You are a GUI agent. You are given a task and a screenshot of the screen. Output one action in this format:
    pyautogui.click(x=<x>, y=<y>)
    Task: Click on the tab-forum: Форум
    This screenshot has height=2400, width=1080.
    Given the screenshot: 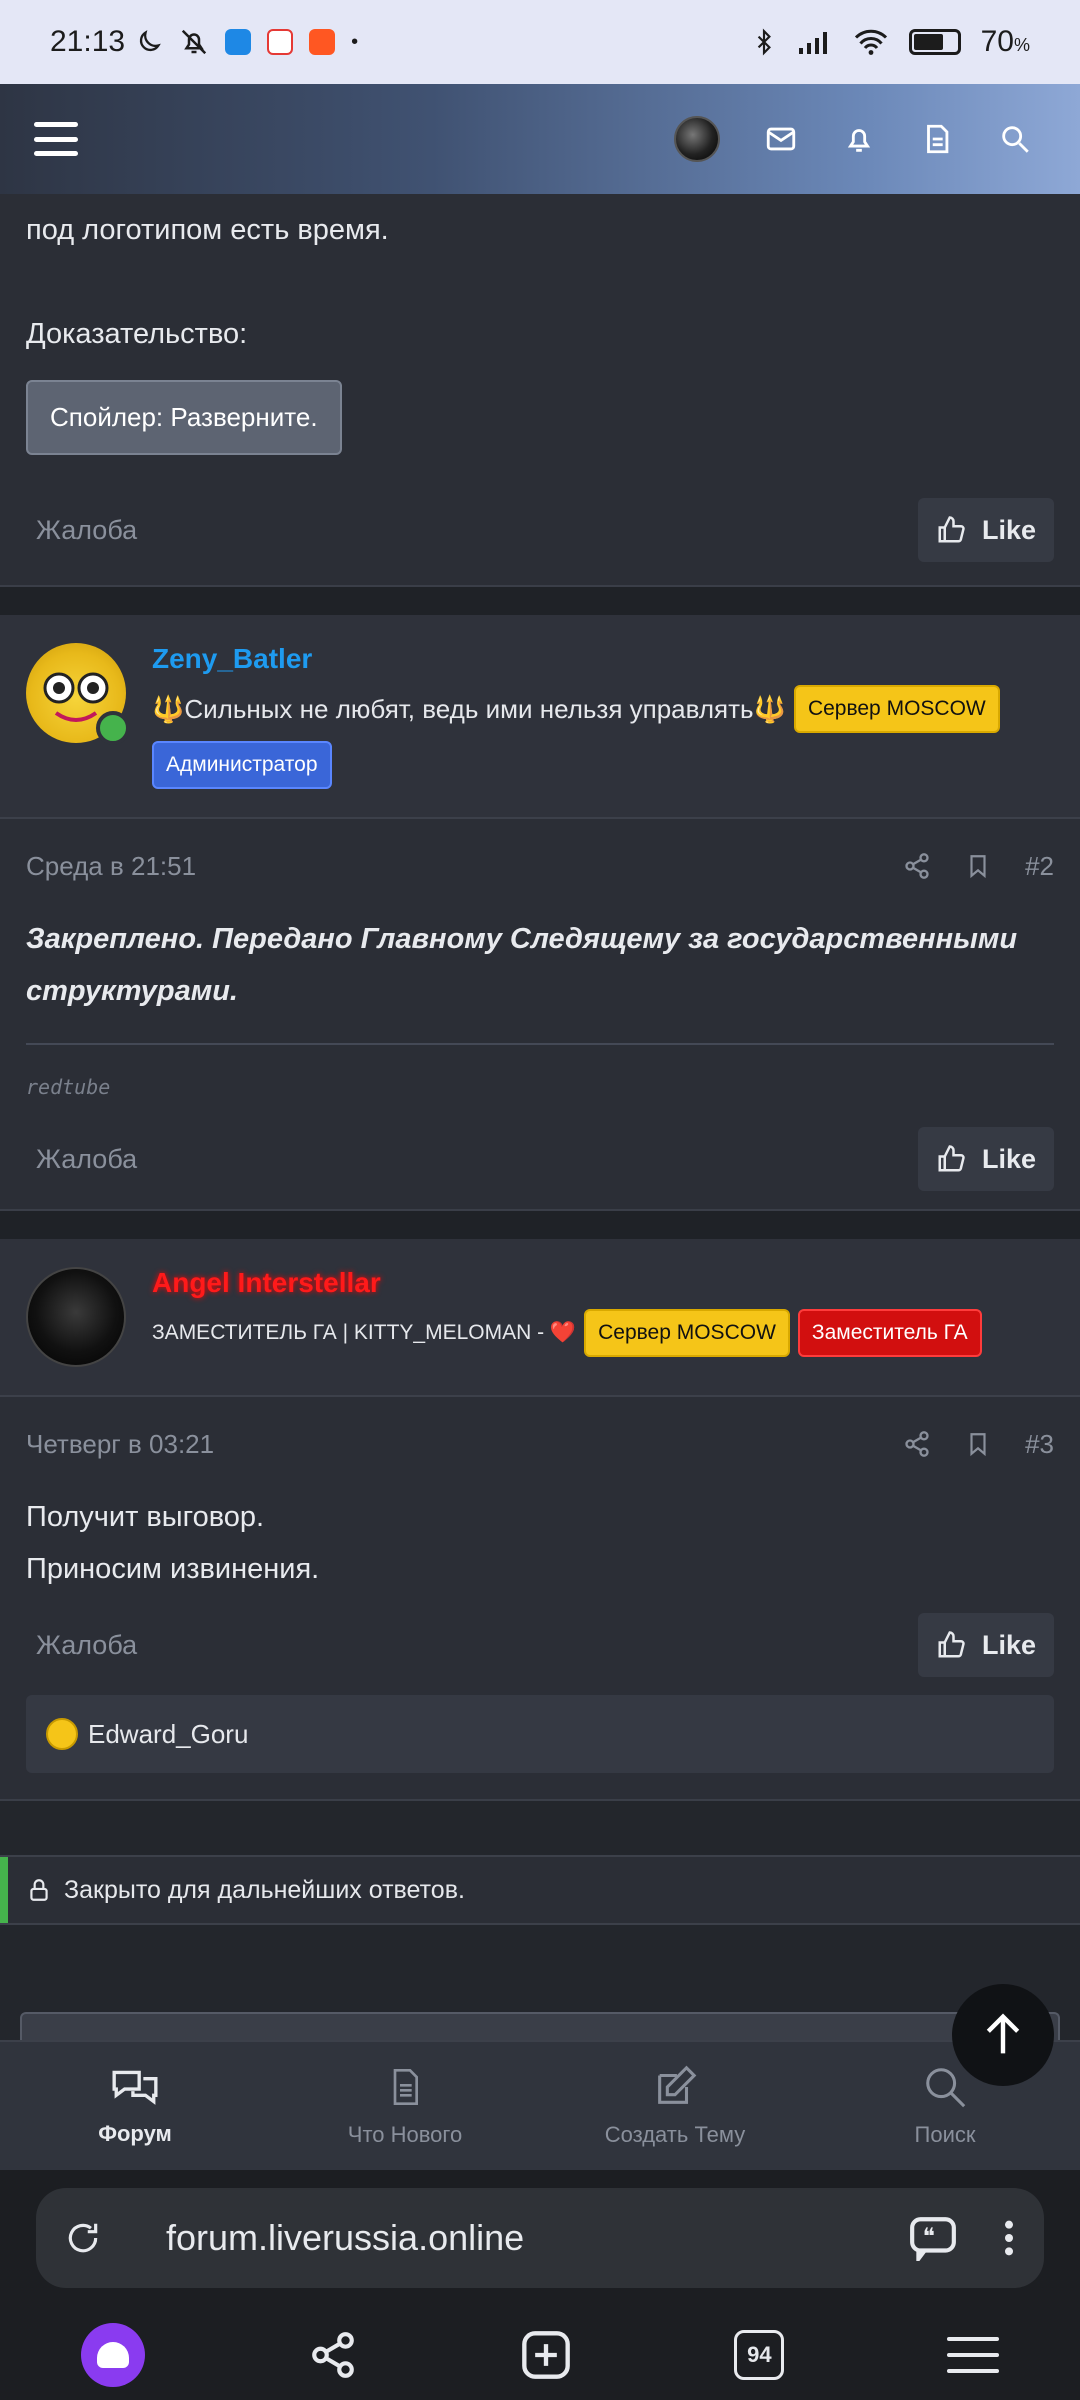 What is the action you would take?
    pyautogui.click(x=135, y=2106)
    